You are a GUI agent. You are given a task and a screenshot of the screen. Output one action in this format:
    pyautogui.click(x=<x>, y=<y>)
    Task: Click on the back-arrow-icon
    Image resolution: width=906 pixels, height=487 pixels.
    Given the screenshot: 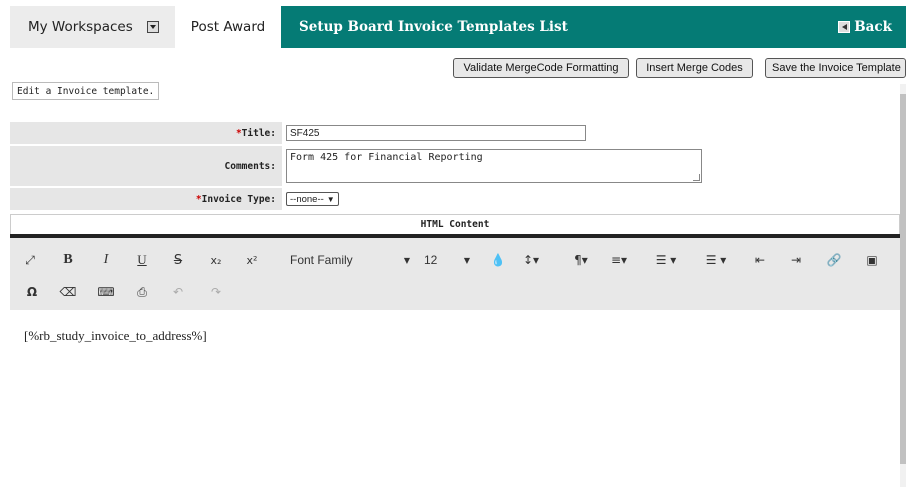 What is the action you would take?
    pyautogui.click(x=844, y=27)
    